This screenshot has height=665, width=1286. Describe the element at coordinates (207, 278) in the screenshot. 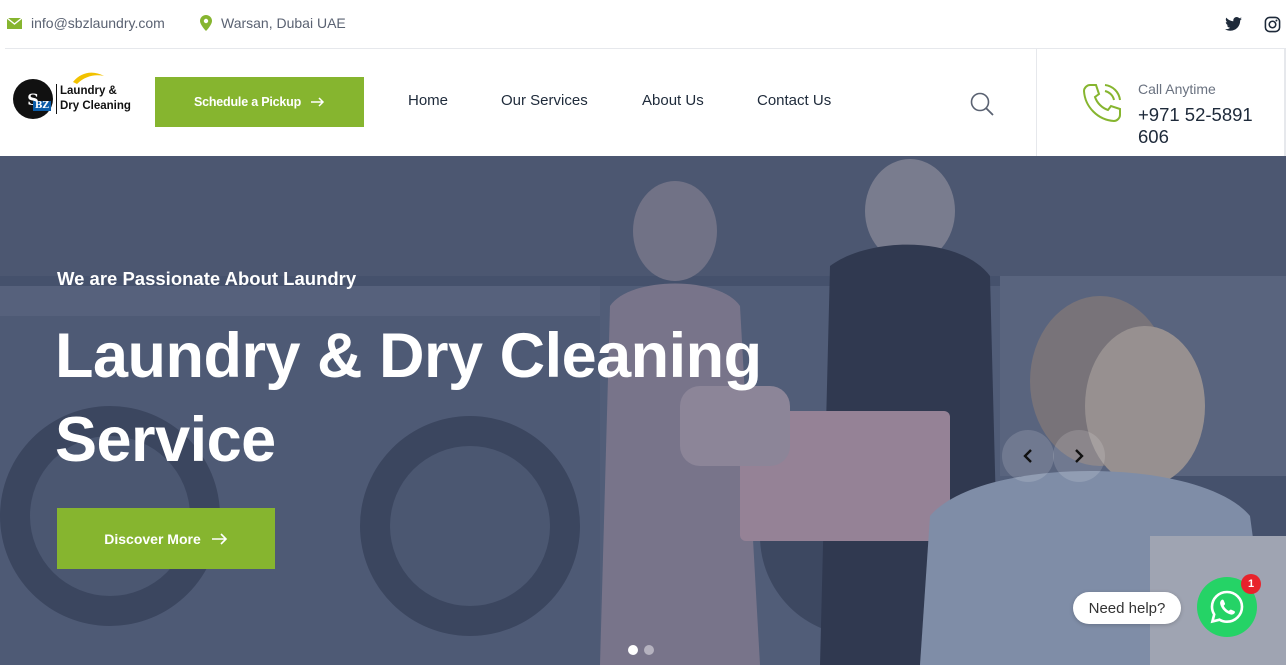

I see `hero-subtitle: We are Passionate About Laundry` at that location.